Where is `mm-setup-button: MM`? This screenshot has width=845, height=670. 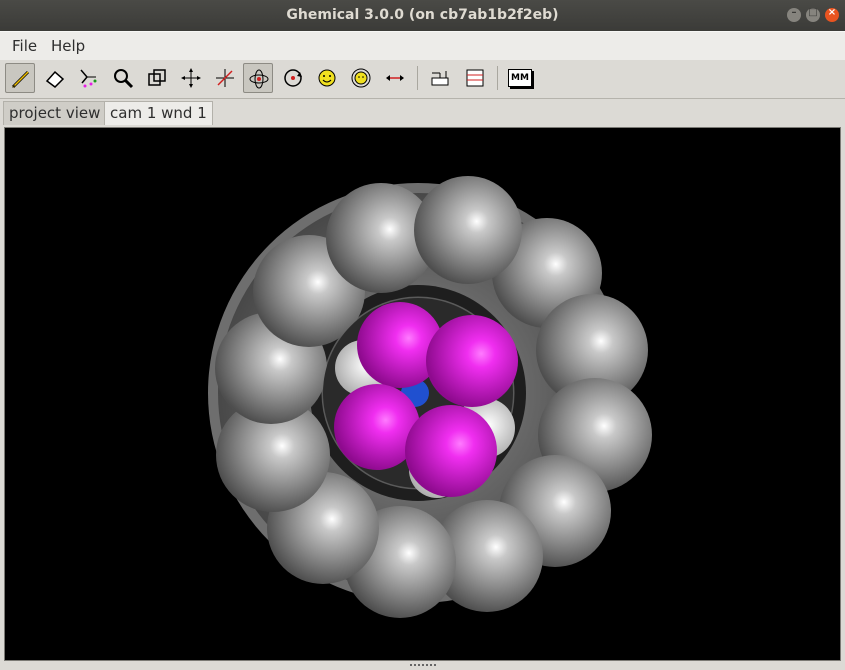 mm-setup-button: MM is located at coordinates (520, 78).